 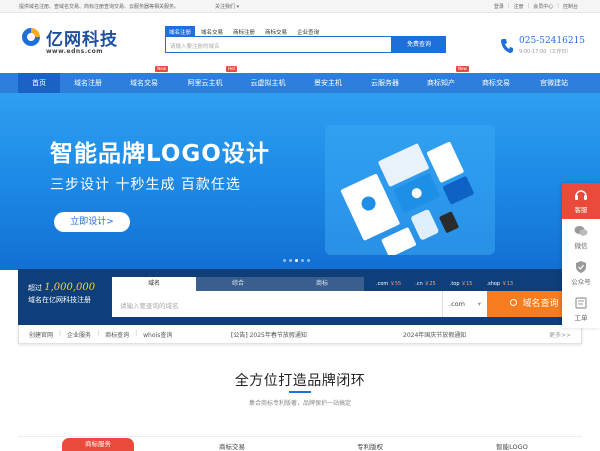 I want to click on header-search-input: 请输入要注册的域名, so click(x=278, y=44).